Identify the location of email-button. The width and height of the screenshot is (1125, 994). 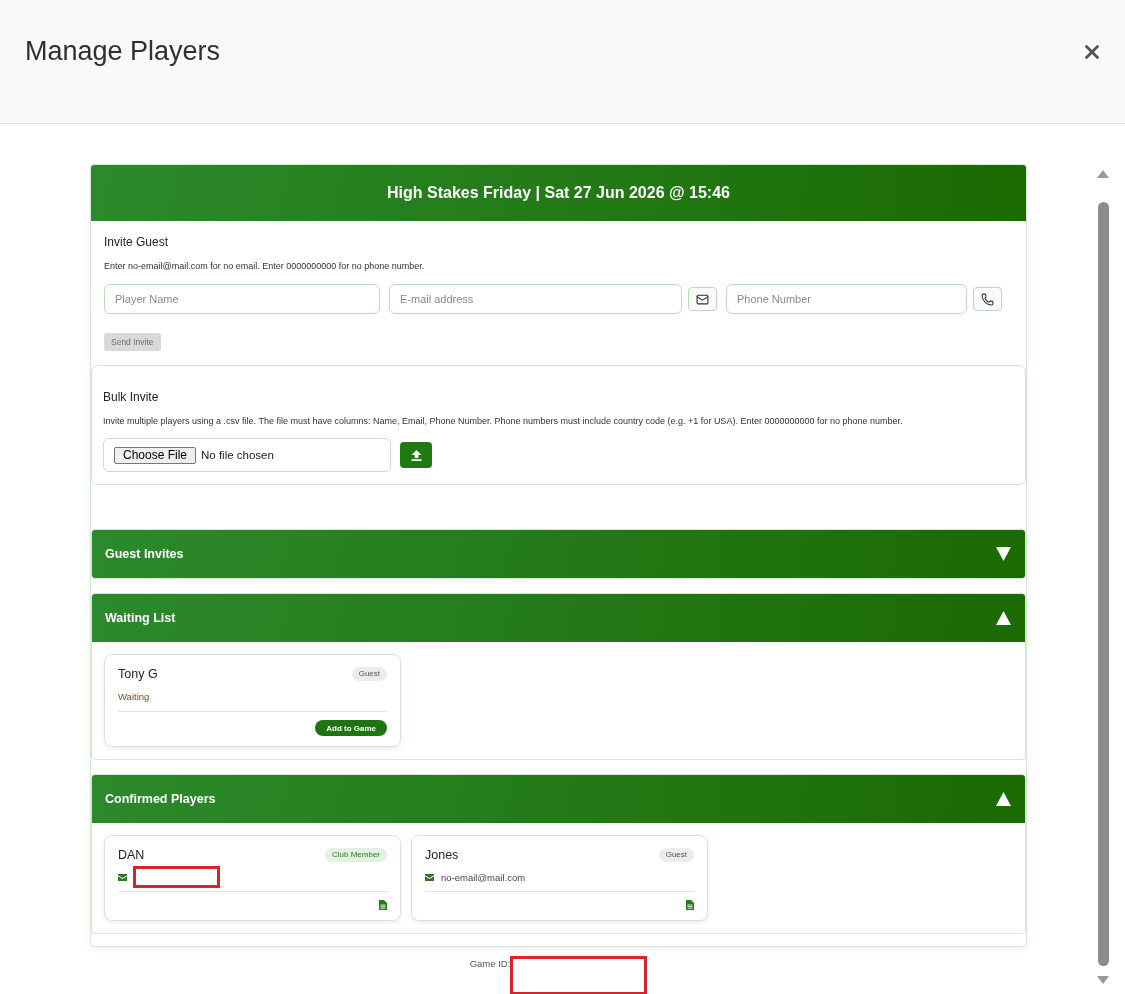
(702, 299).